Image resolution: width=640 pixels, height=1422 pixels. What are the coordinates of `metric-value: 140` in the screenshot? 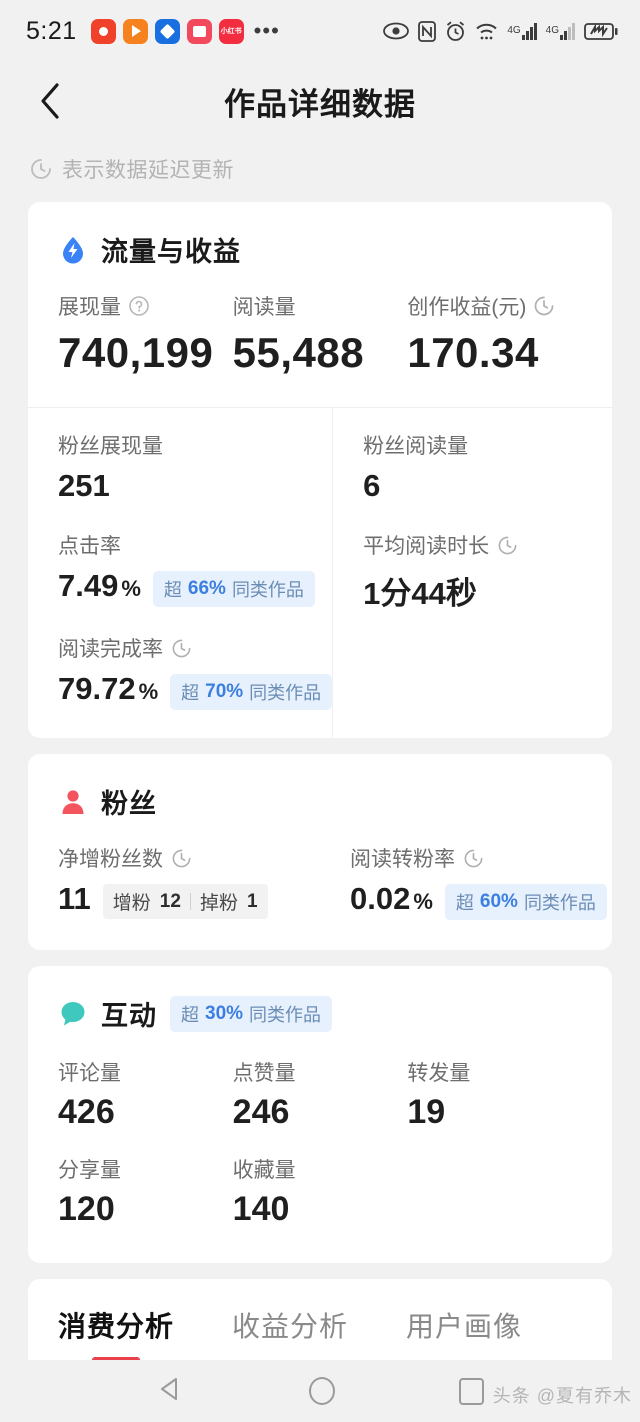 It's located at (261, 1209).